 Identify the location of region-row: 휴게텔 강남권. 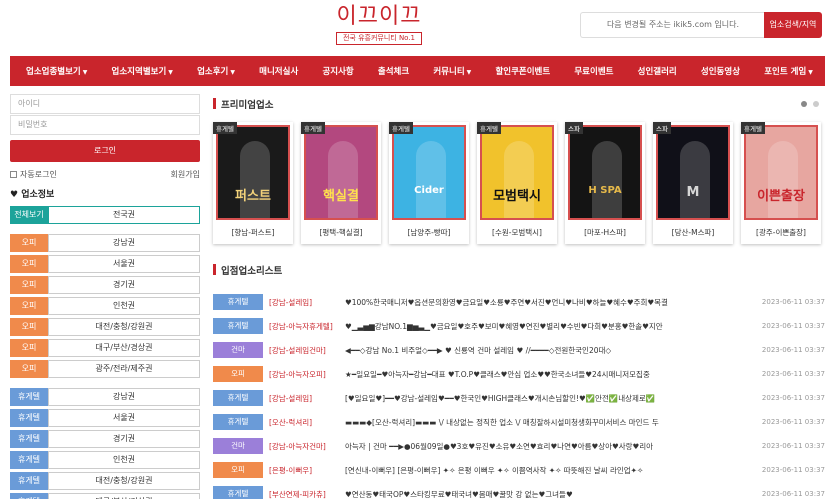
(105, 397).